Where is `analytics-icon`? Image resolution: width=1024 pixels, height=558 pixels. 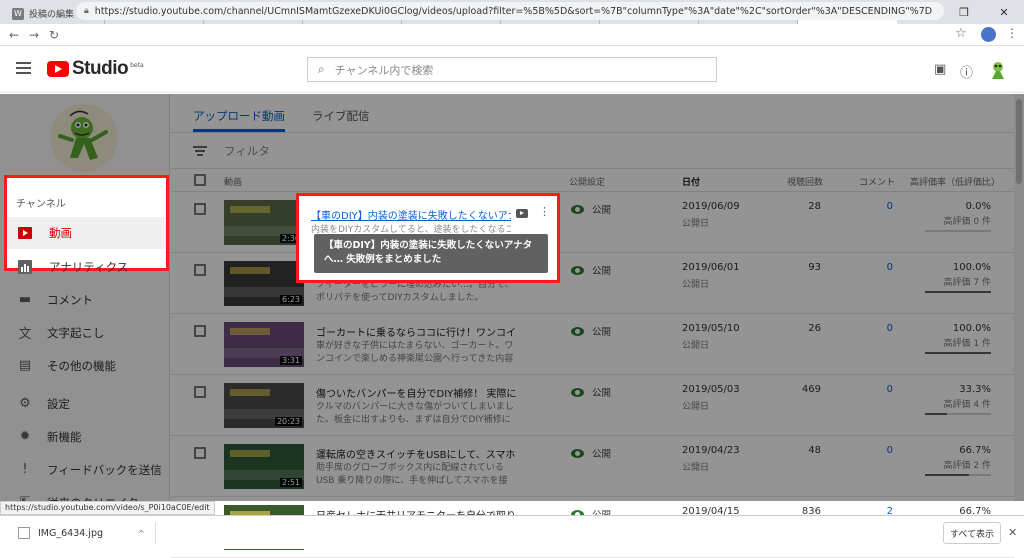
analytics-icon is located at coordinates (25, 267).